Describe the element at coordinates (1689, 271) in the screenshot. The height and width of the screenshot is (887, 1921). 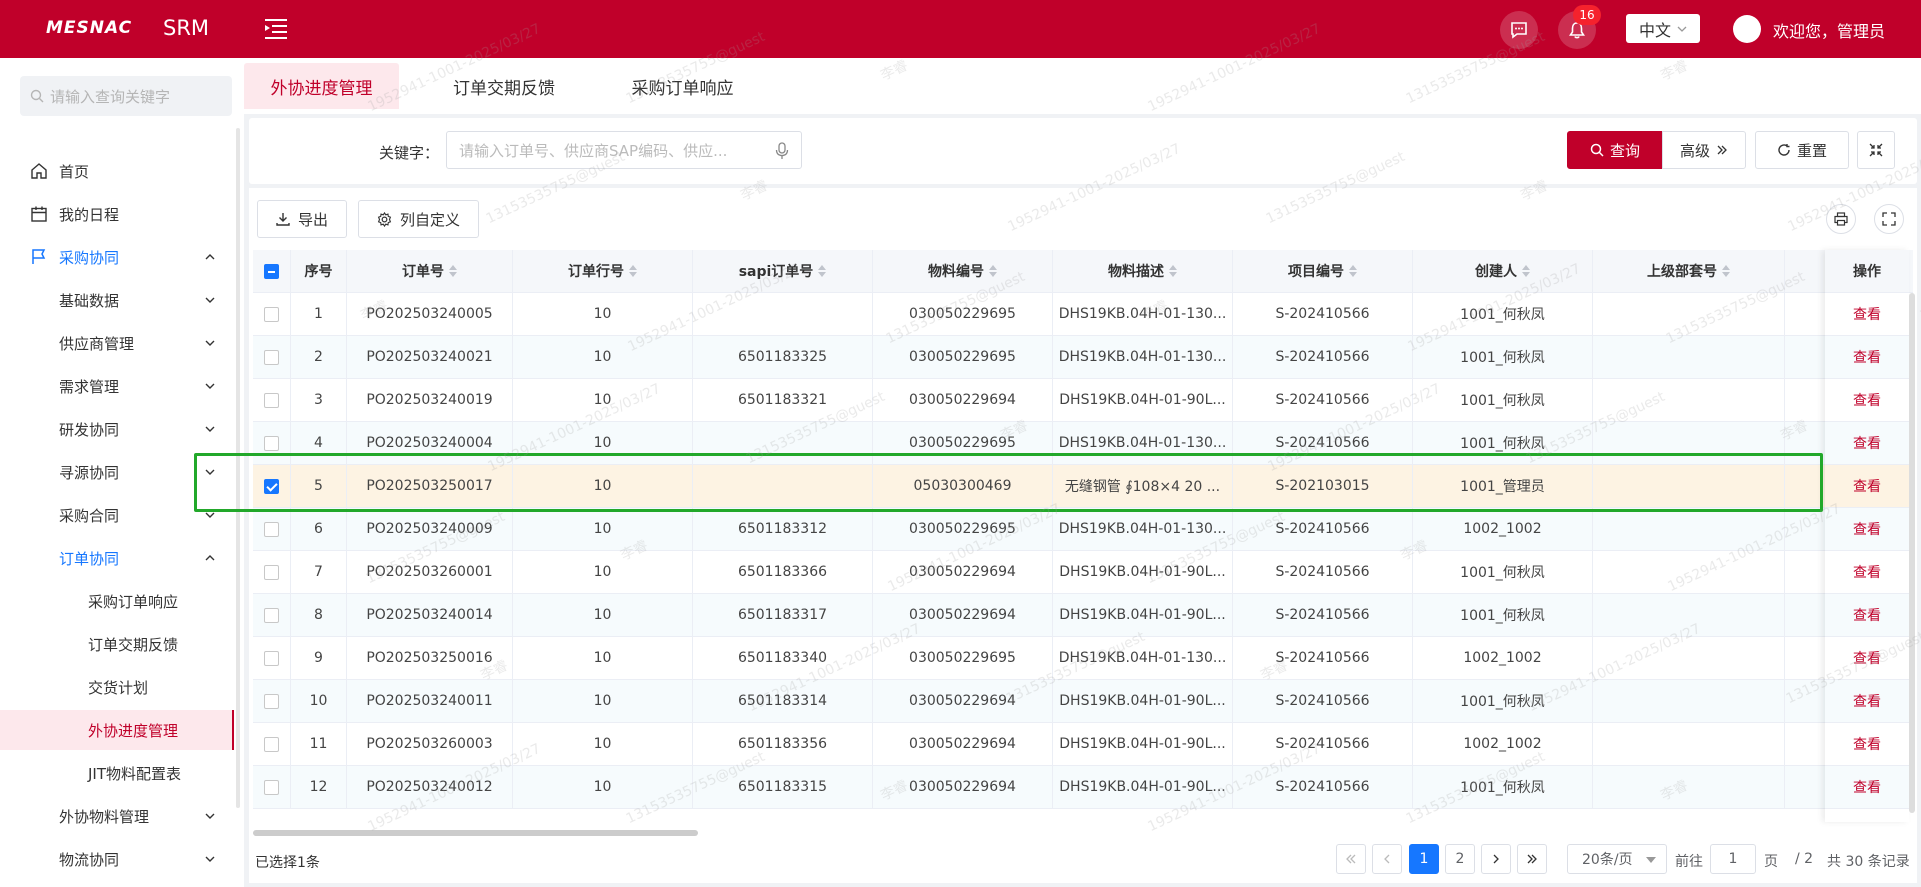
I see `column-header-parent: 上级部套号` at that location.